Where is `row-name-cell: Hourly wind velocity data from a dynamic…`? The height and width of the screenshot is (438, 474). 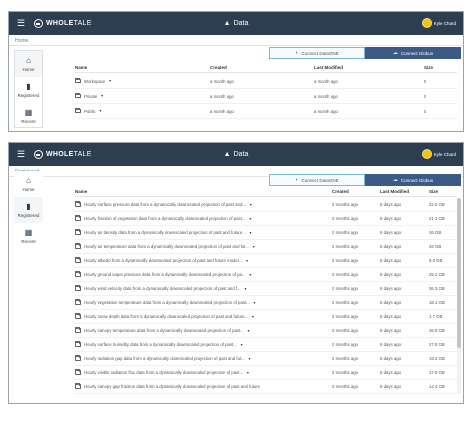 row-name-cell: Hourly wind velocity data from a dynamic… is located at coordinates (168, 288).